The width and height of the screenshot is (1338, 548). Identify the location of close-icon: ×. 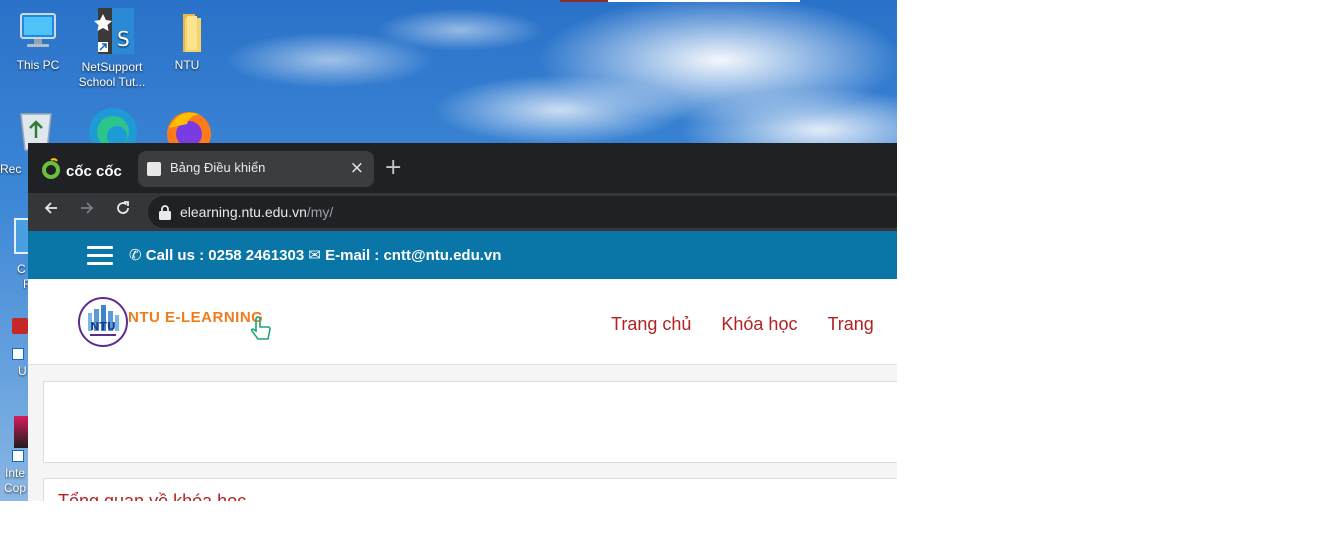
(357, 168).